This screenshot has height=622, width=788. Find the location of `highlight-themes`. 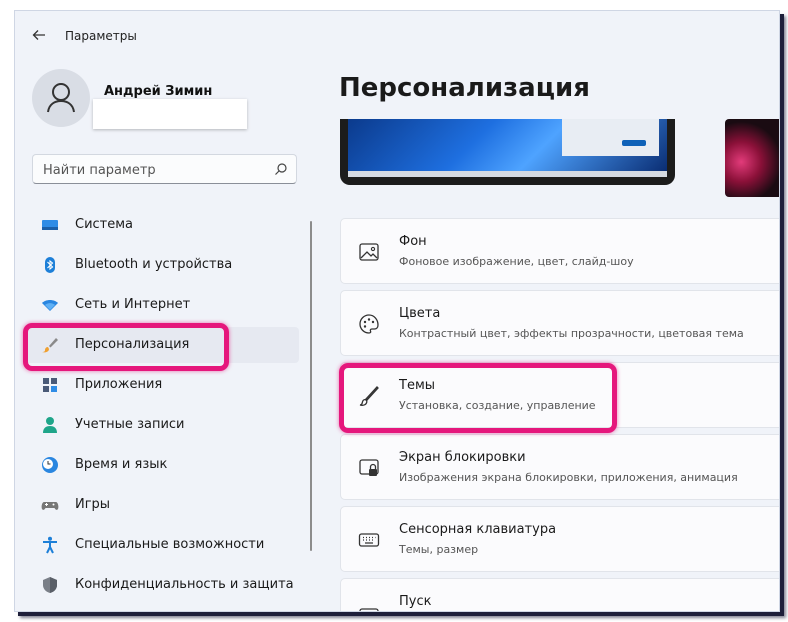

highlight-themes is located at coordinates (478, 398).